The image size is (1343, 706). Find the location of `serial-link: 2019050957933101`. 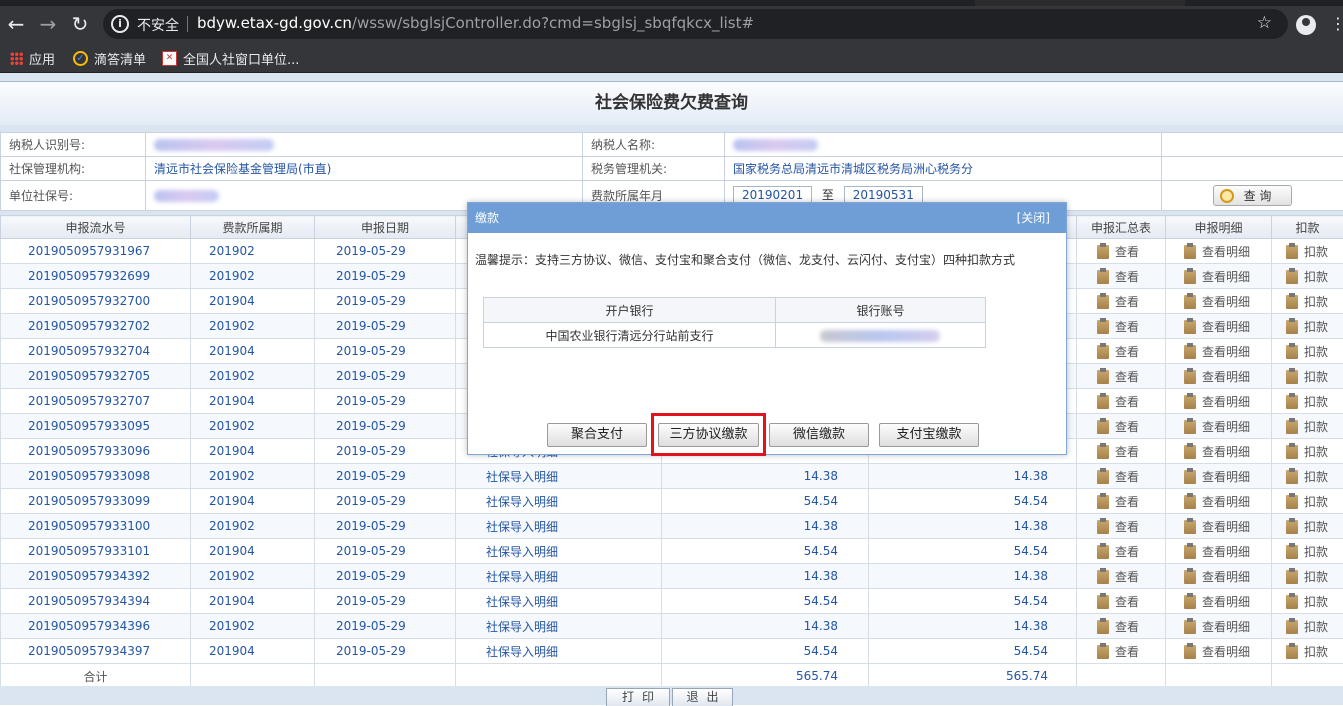

serial-link: 2019050957933101 is located at coordinates (96, 551).